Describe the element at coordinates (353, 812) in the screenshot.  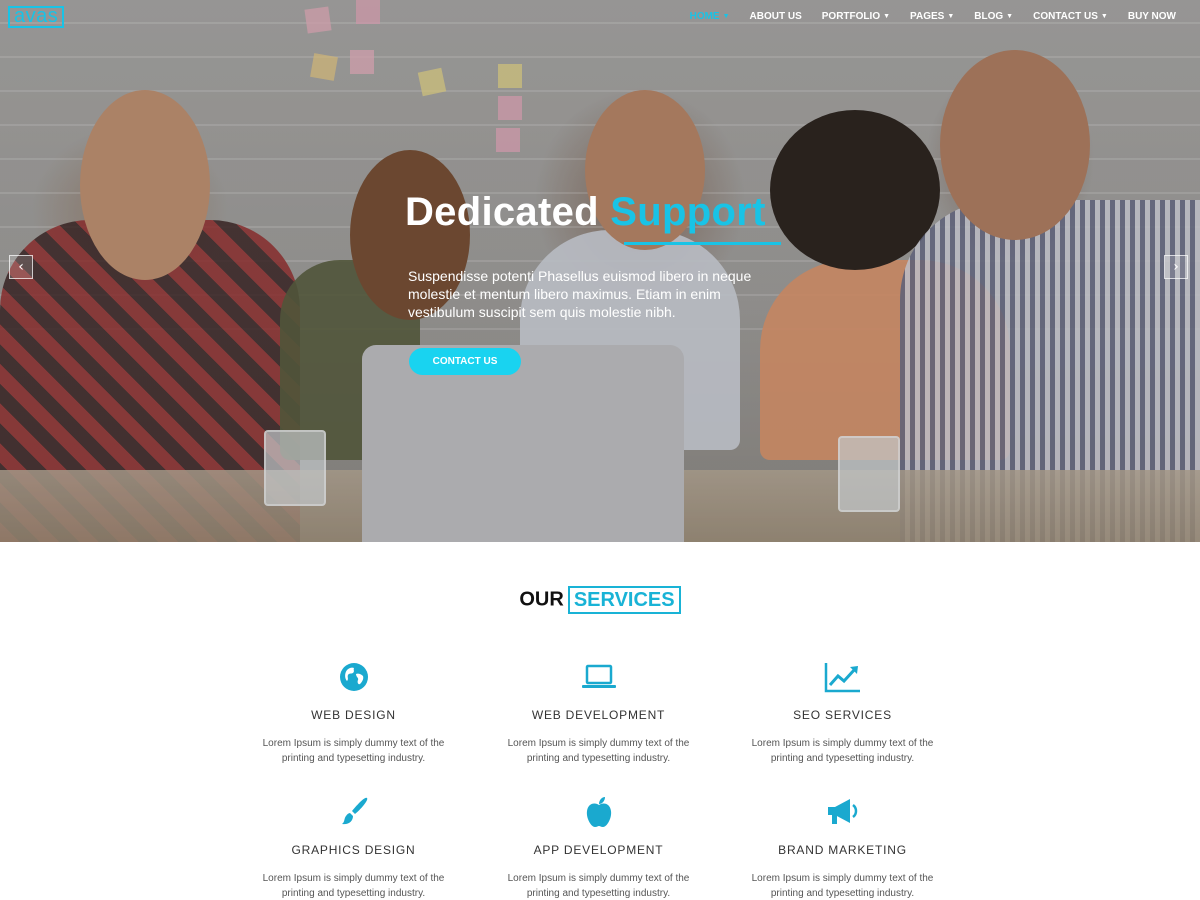
I see `brush-icon` at that location.